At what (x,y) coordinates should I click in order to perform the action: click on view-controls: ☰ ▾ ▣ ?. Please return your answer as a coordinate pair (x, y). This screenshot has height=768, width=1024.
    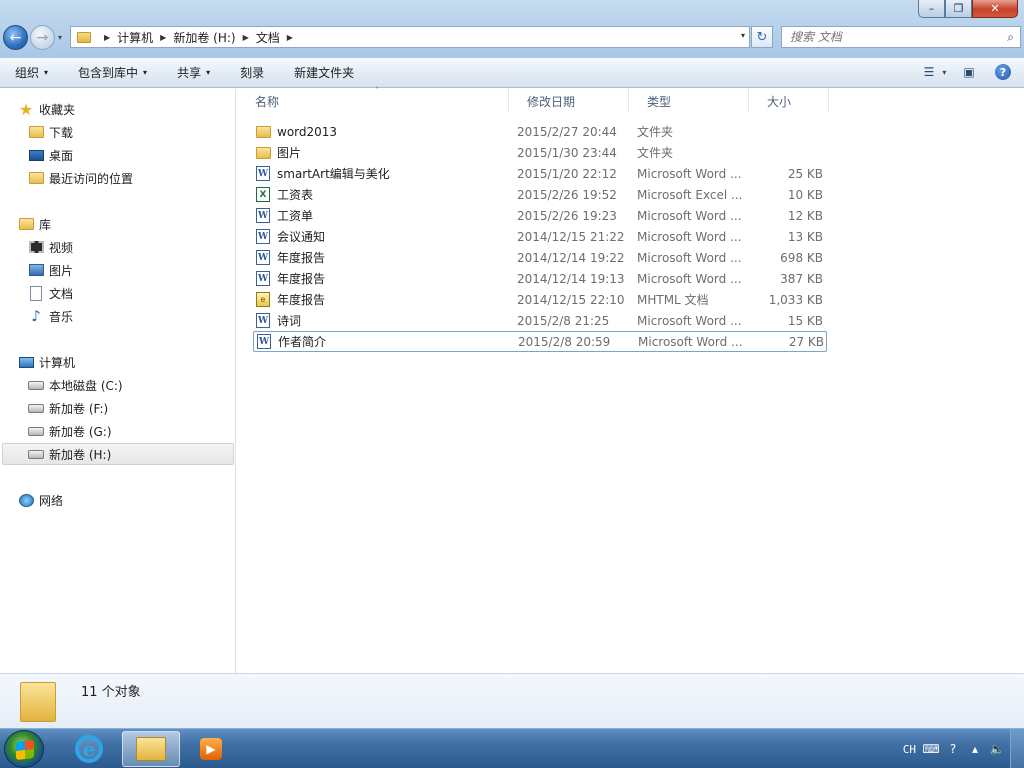
    Looking at the image, I should click on (969, 72).